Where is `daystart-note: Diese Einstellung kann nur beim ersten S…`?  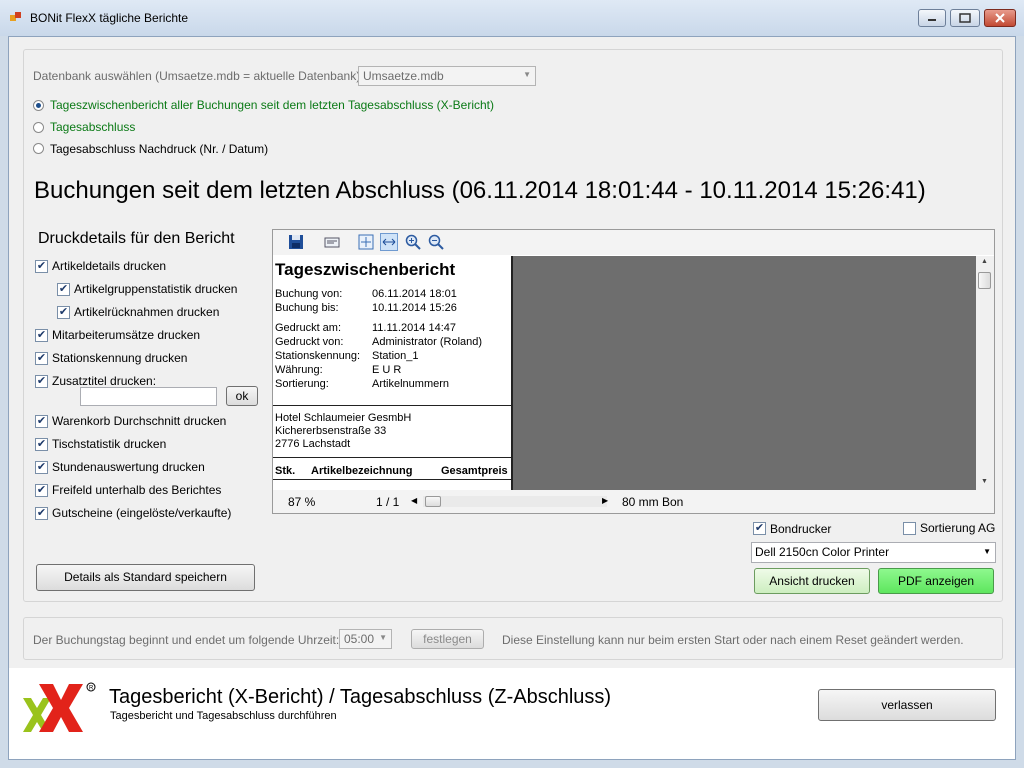 daystart-note: Diese Einstellung kann nur beim ersten S… is located at coordinates (733, 640).